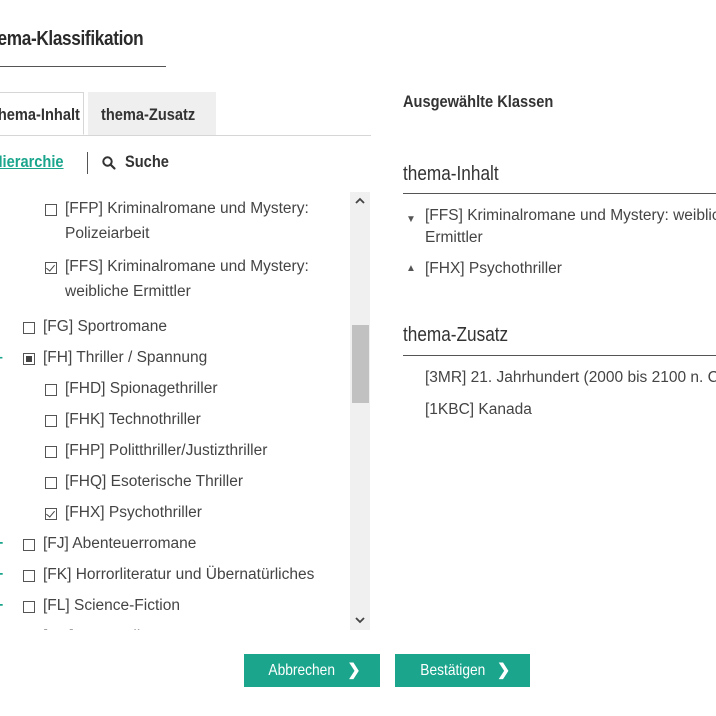  I want to click on dialog-title: thema-Klassifikation, so click(72, 39).